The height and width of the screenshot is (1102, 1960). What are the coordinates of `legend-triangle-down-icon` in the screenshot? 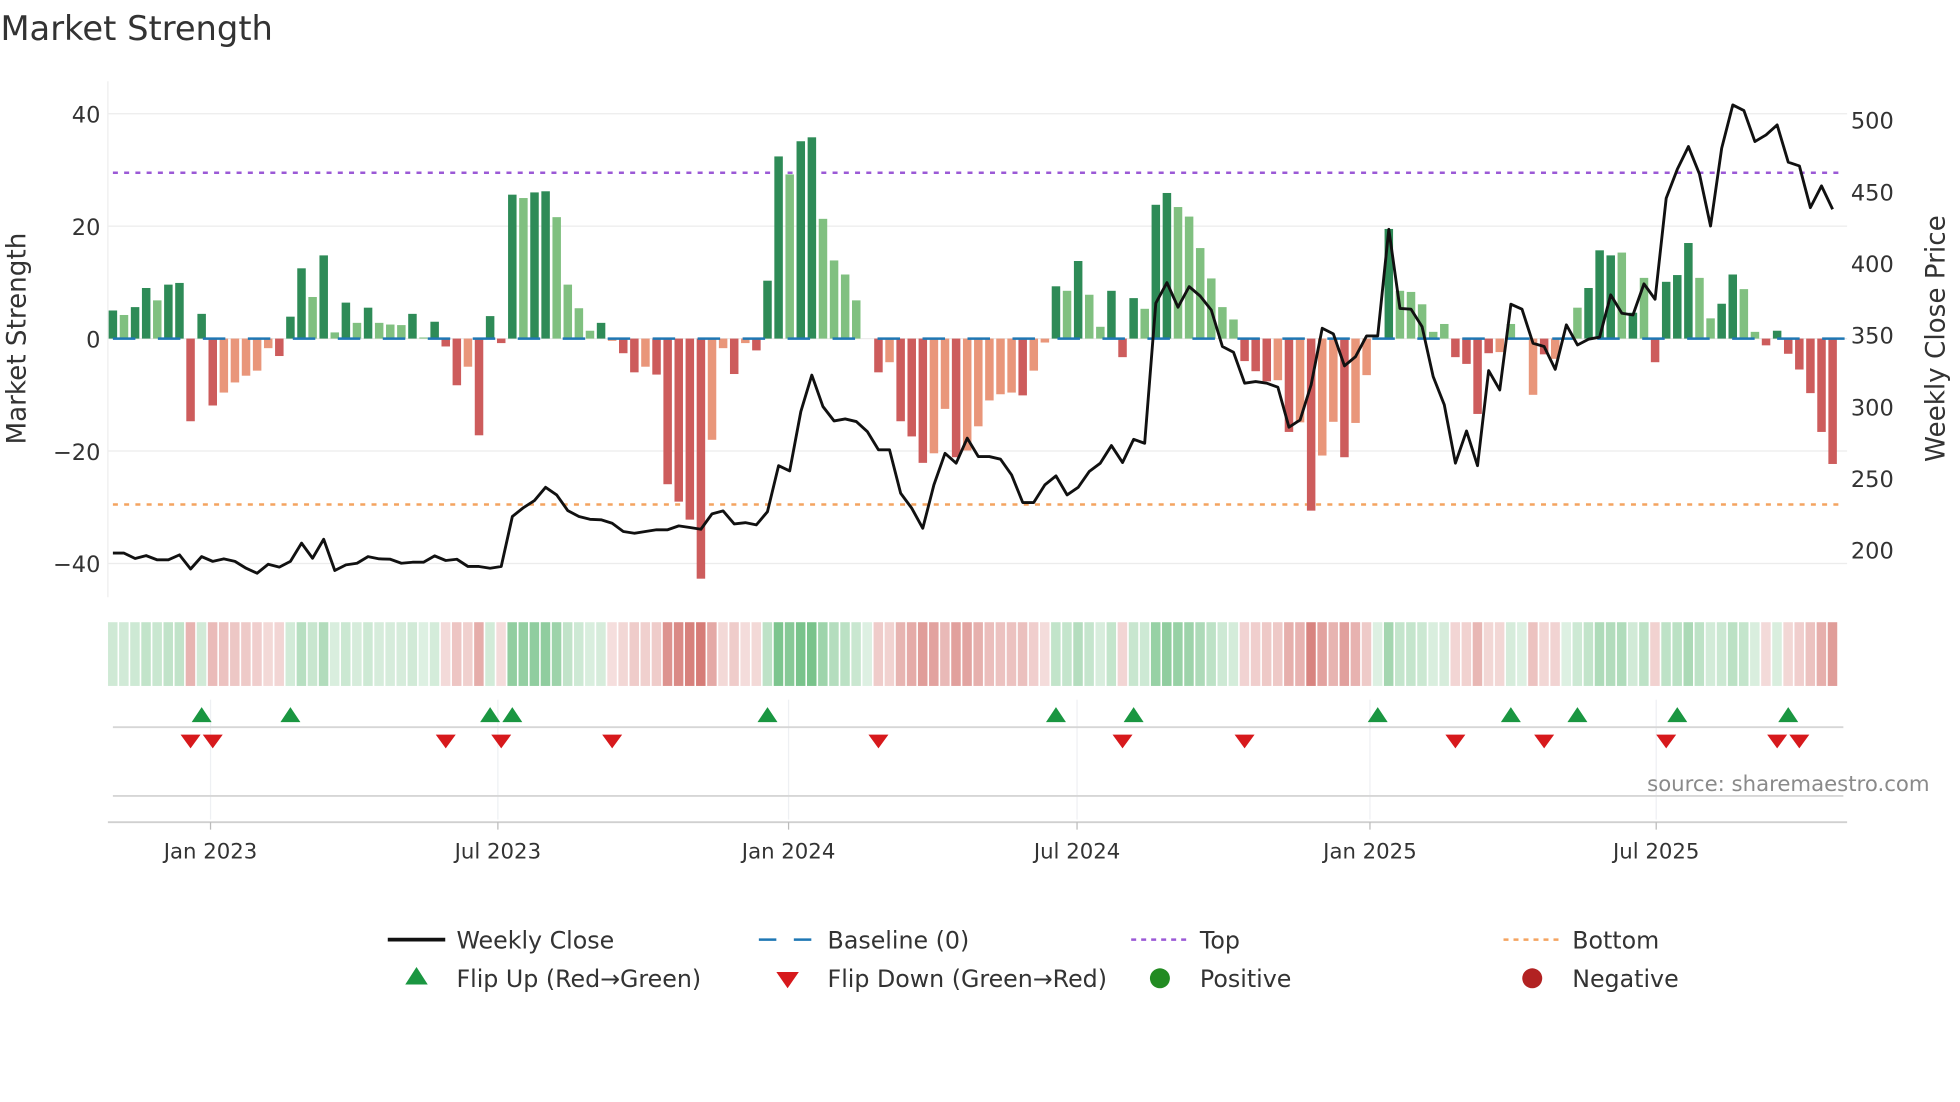 It's located at (787, 980).